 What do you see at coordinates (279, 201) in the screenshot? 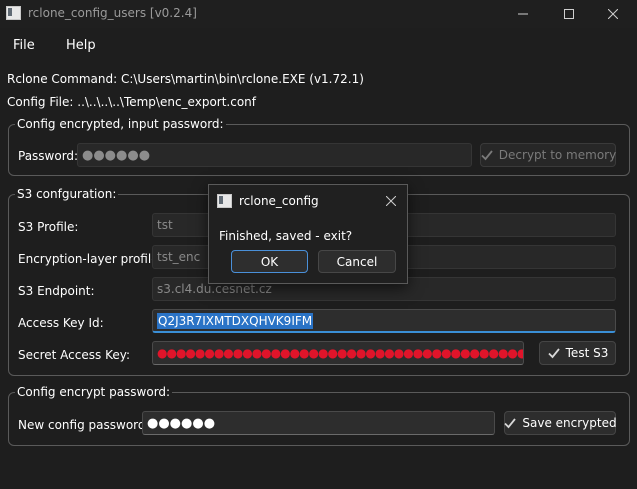
I see `dialog-title: rclone_config` at bounding box center [279, 201].